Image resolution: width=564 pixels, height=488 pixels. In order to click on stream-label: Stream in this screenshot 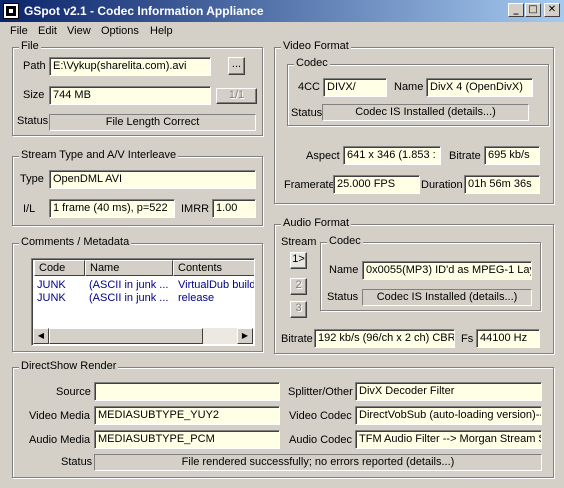, I will do `click(299, 242)`.